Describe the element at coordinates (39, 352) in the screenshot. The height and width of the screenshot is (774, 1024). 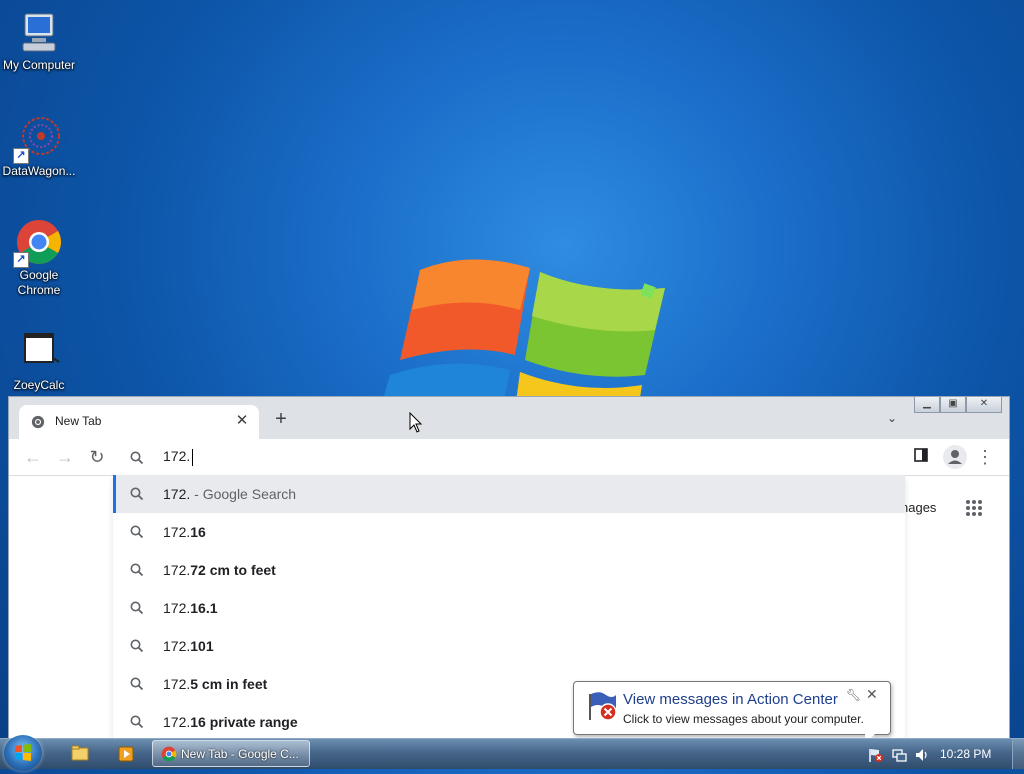
I see `zoeycalc-icon` at that location.